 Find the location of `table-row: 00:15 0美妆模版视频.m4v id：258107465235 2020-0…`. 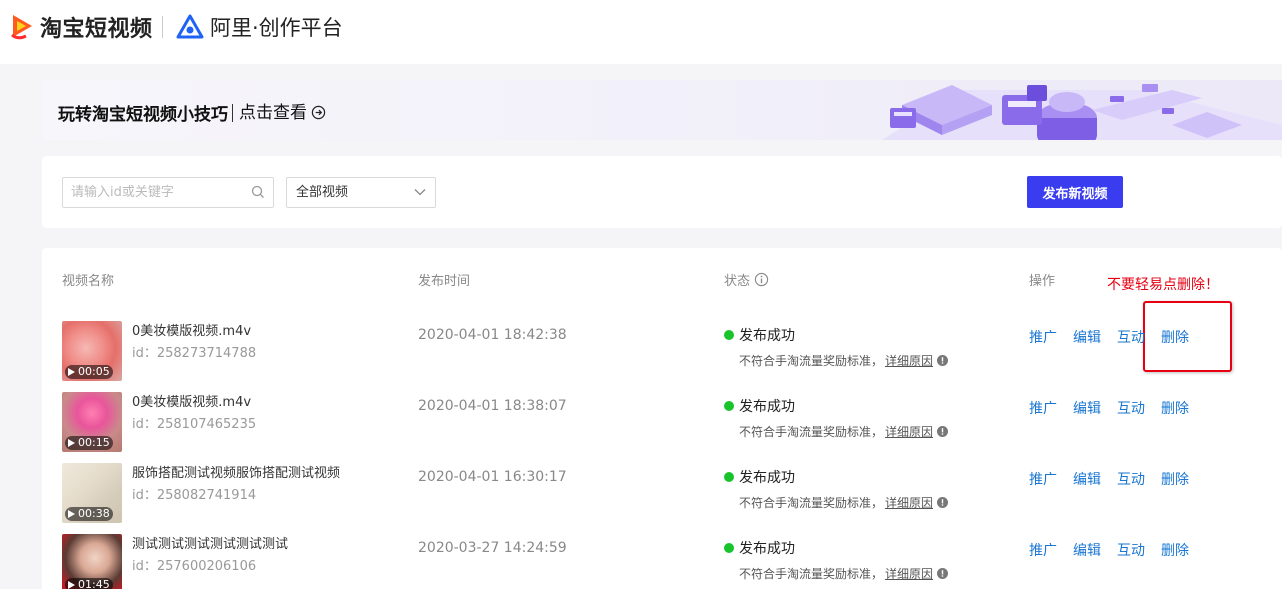

table-row: 00:15 0美妆模版视频.m4v id：258107465235 2020-0… is located at coordinates (662, 426).